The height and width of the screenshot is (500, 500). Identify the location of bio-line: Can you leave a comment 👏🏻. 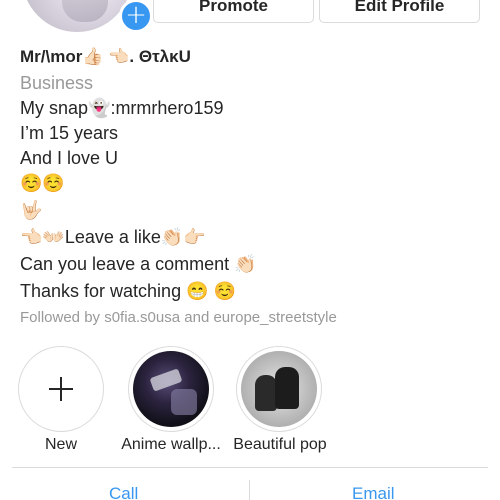
(138, 264).